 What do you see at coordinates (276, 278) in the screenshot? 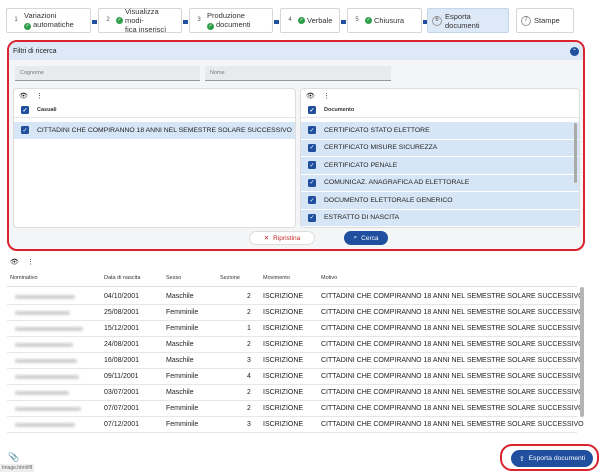
I see `column-header-movimento: Movimento` at bounding box center [276, 278].